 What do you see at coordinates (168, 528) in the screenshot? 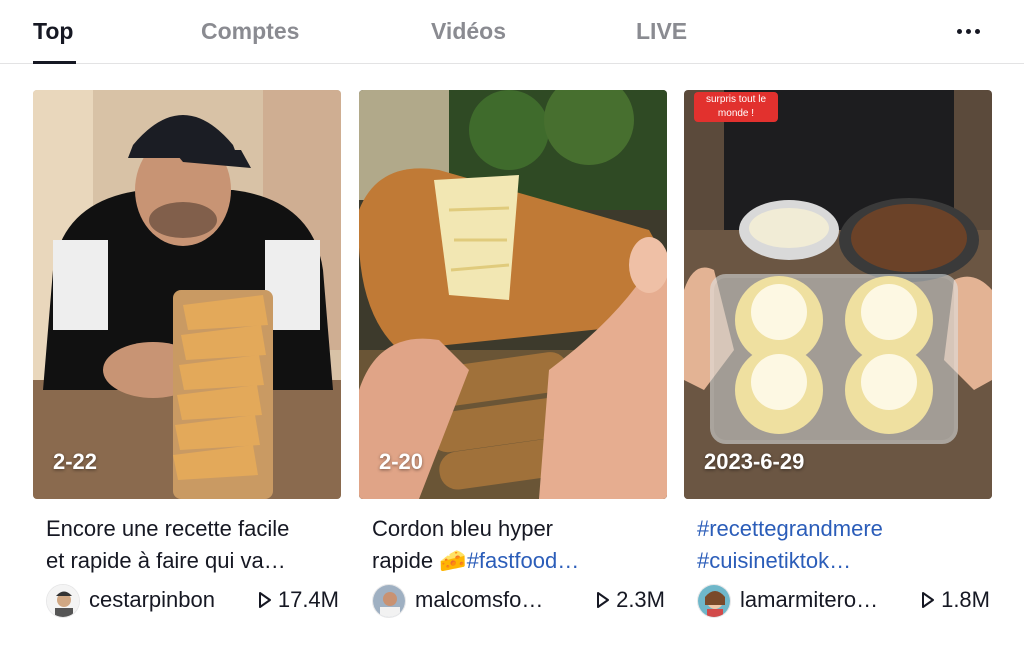
I see `description-line: Encore une recette facile` at bounding box center [168, 528].